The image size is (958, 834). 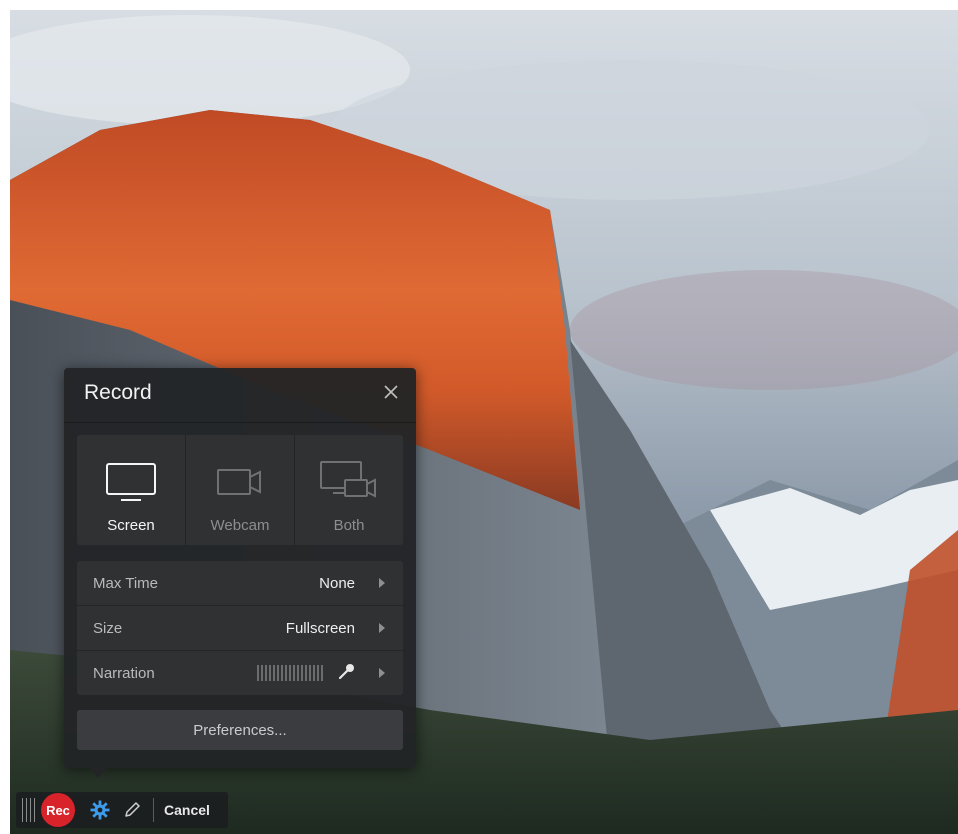 I want to click on size-label: Size, so click(x=108, y=628).